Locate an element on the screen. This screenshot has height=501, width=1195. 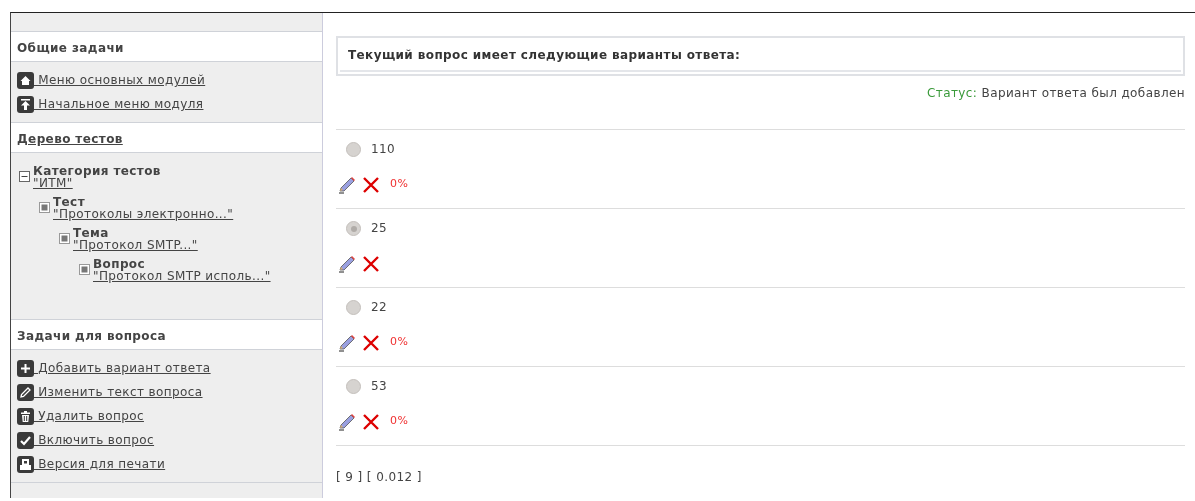
section-heading-link: Дерево тестов is located at coordinates (70, 139).